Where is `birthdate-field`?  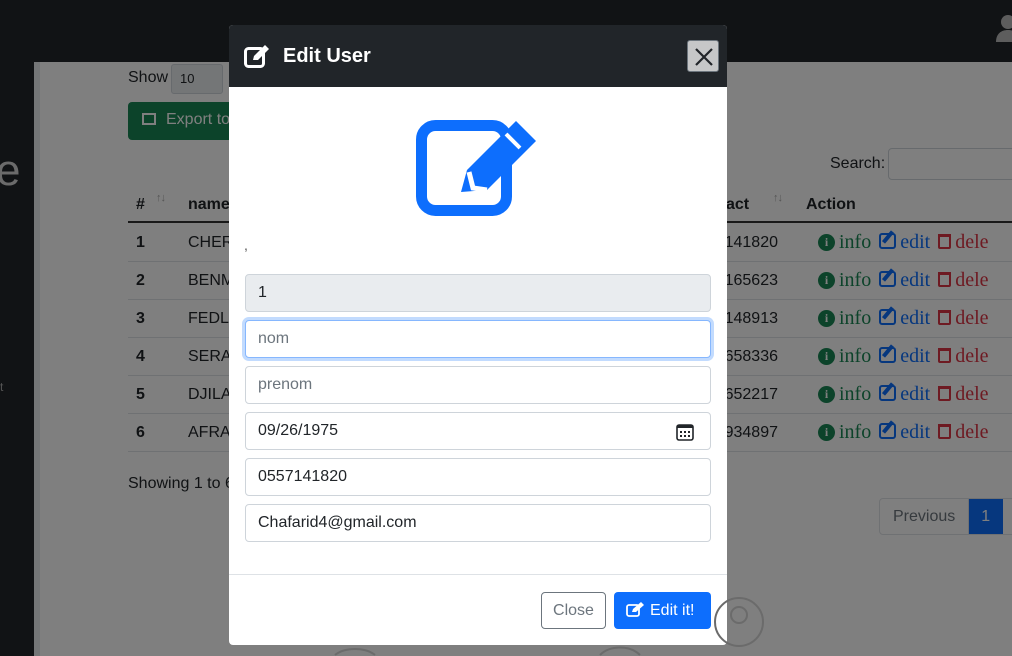 birthdate-field is located at coordinates (478, 431).